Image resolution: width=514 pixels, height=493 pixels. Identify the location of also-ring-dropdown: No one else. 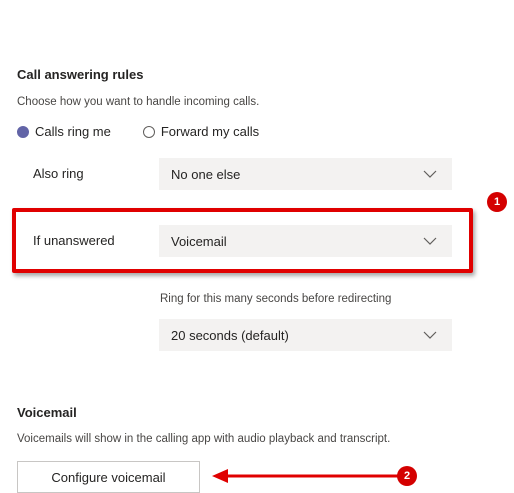
(305, 174).